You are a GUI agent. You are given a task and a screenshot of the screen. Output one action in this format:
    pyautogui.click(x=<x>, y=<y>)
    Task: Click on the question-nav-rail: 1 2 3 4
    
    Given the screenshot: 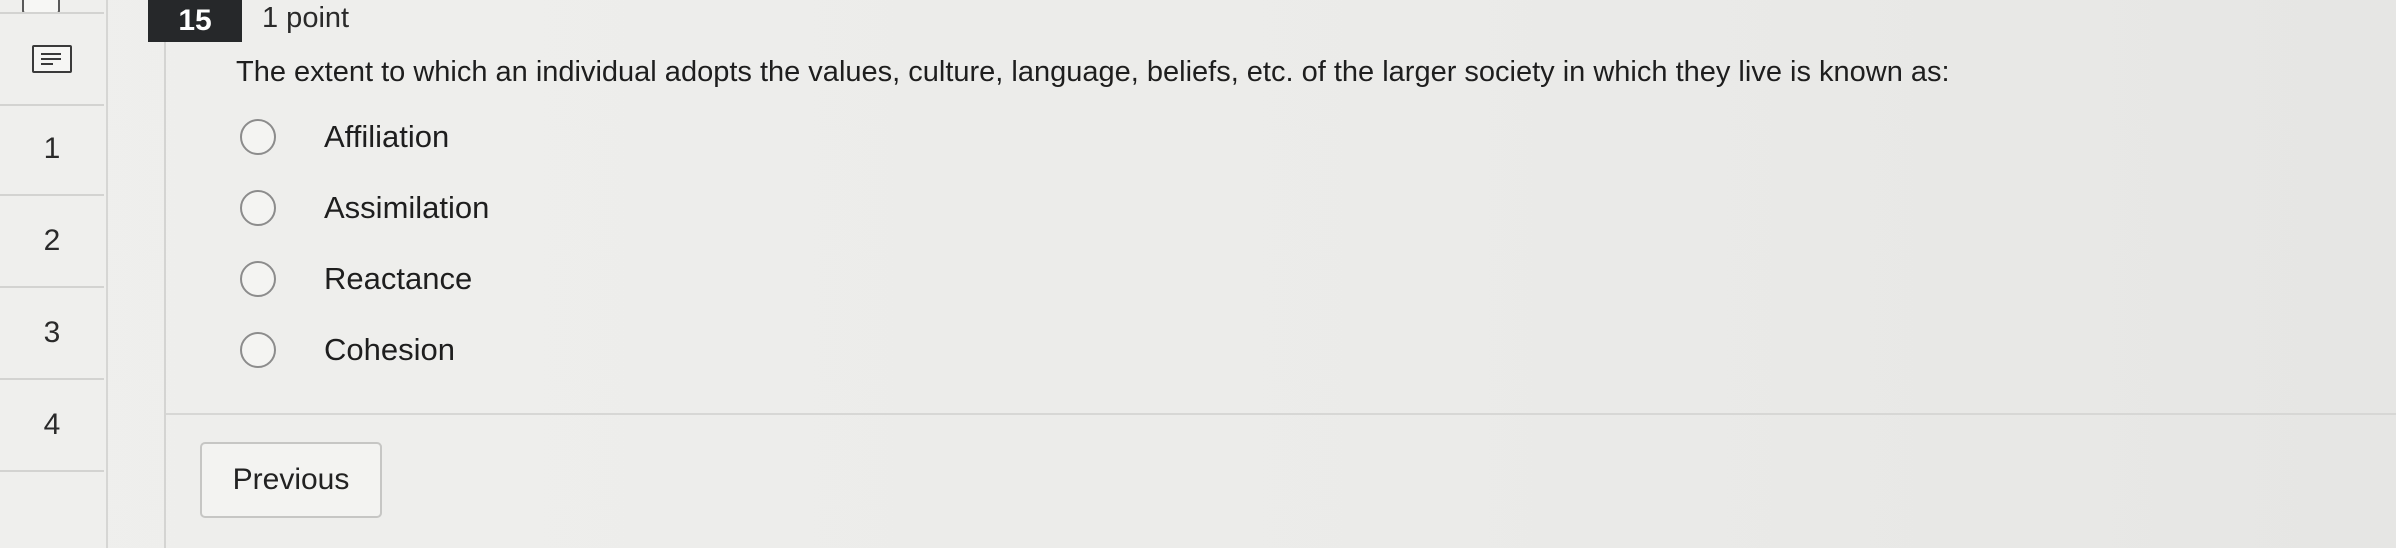 What is the action you would take?
    pyautogui.click(x=54, y=274)
    